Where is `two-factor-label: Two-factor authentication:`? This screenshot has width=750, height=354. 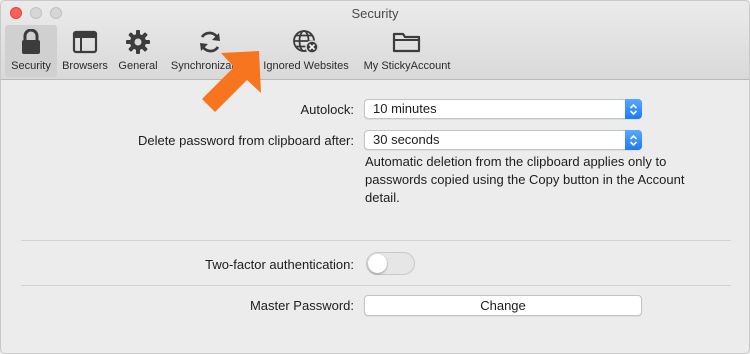
two-factor-label: Two-factor authentication: is located at coordinates (279, 264).